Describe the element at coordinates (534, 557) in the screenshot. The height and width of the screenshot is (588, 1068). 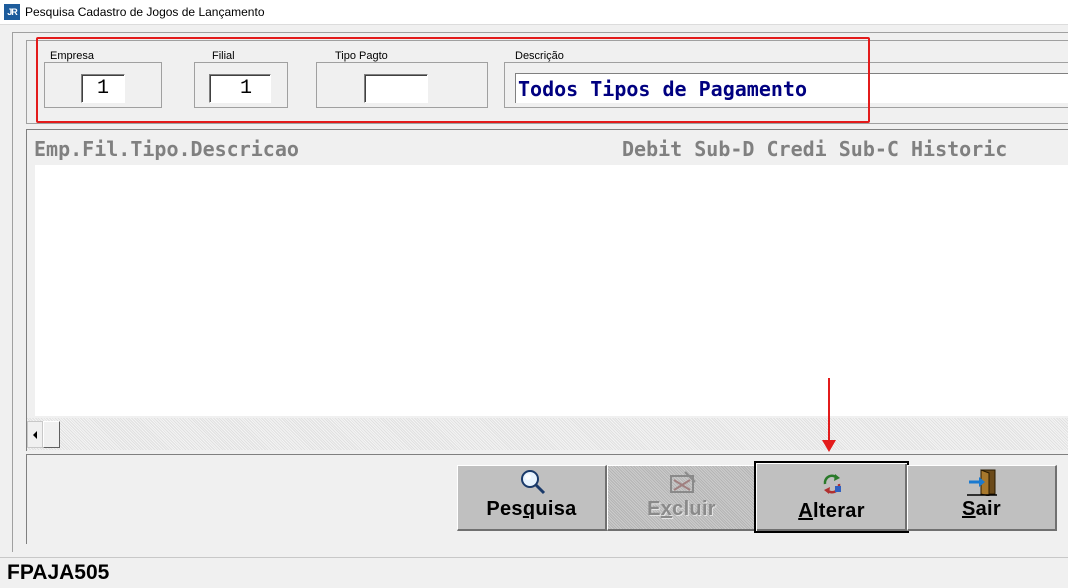
I see `status-separator` at that location.